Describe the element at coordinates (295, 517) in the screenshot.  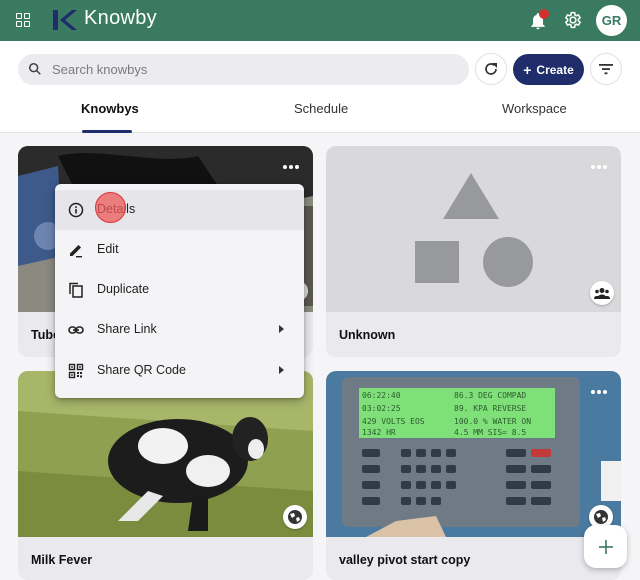
I see `globe-icon` at that location.